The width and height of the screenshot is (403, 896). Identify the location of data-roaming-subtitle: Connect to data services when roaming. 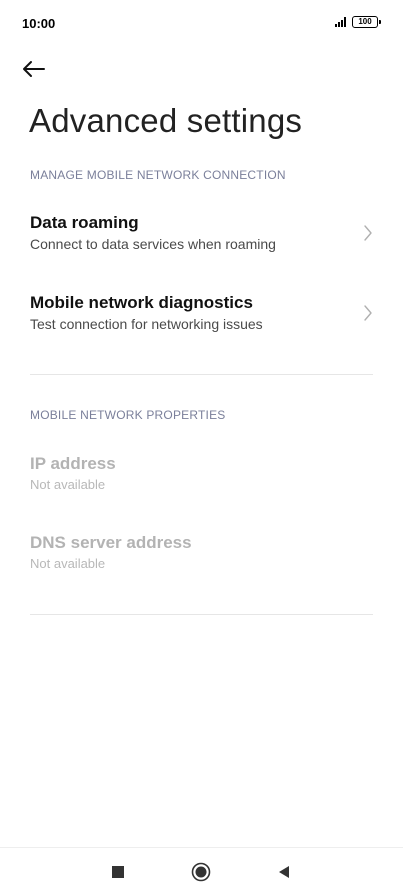
(153, 244).